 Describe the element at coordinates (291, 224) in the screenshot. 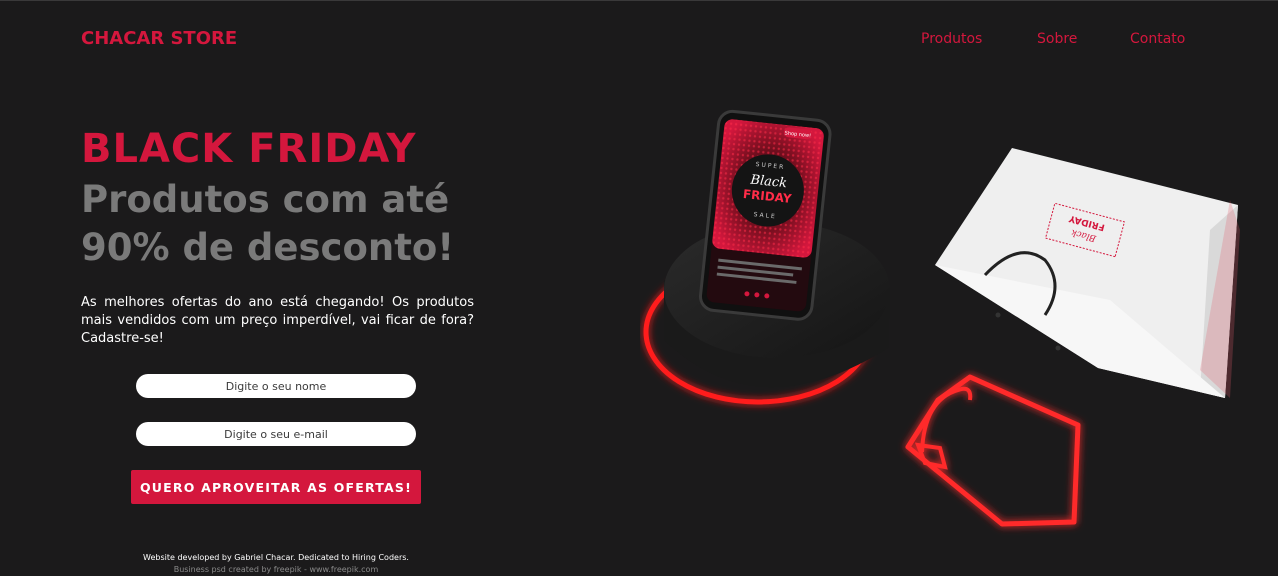

I see `hero-subtitle: Produtos com até 90% de desconto!` at that location.